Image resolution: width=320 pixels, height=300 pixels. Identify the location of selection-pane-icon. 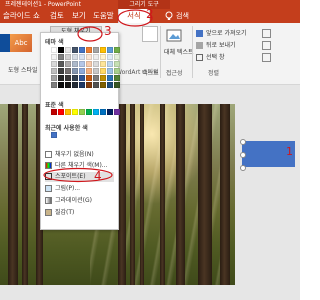
(199, 57).